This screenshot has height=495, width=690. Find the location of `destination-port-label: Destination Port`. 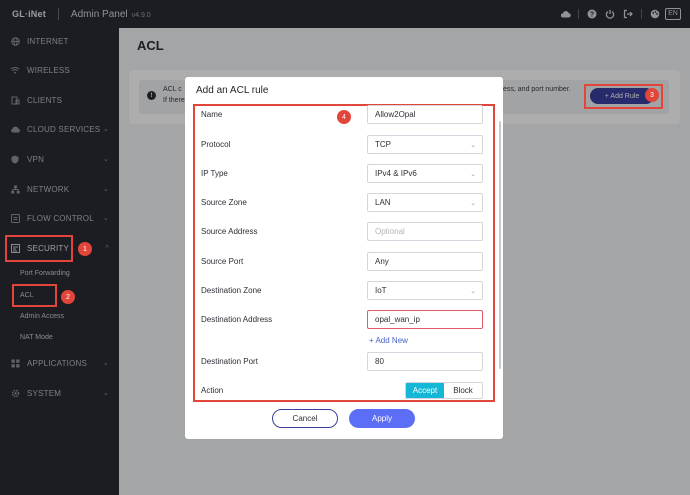

destination-port-label: Destination Port is located at coordinates (229, 361).